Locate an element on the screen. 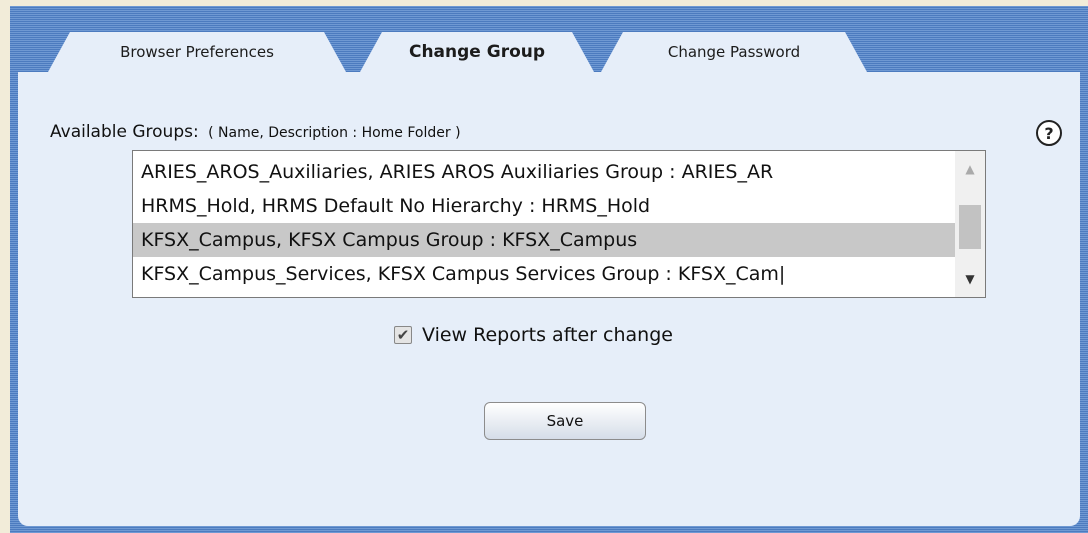 Image resolution: width=1088 pixels, height=533 pixels. view-reports-option: ✔ View Reports after change is located at coordinates (533, 335).